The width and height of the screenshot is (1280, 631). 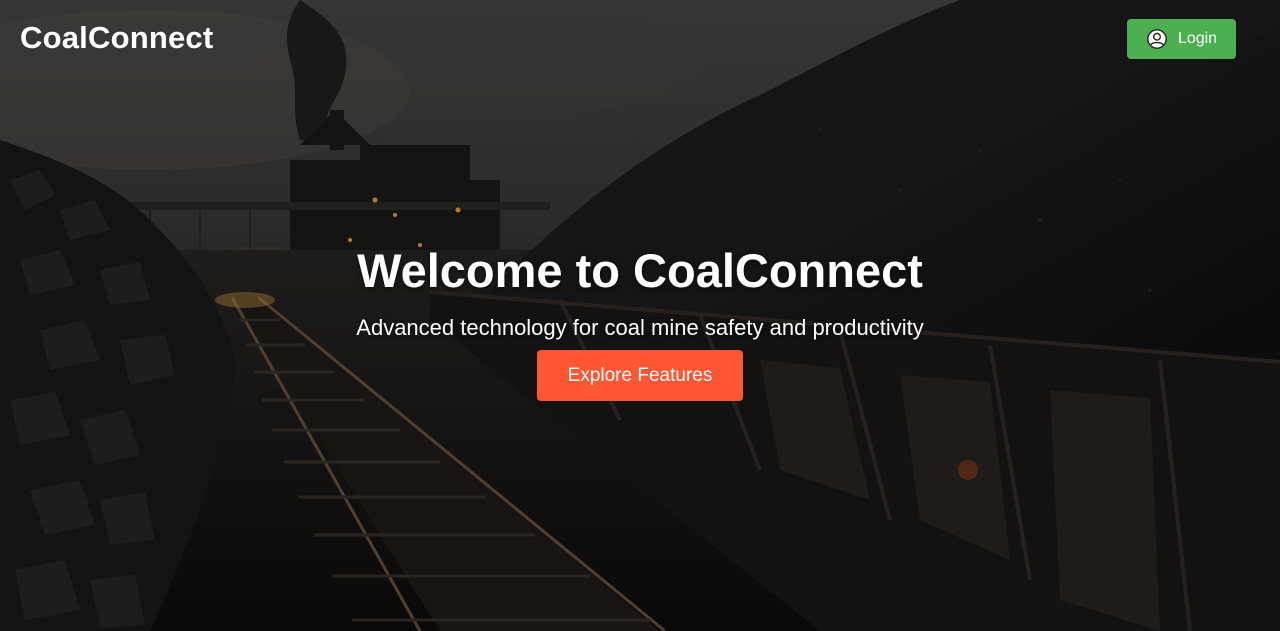 What do you see at coordinates (1197, 38) in the screenshot?
I see `login-label: Login` at bounding box center [1197, 38].